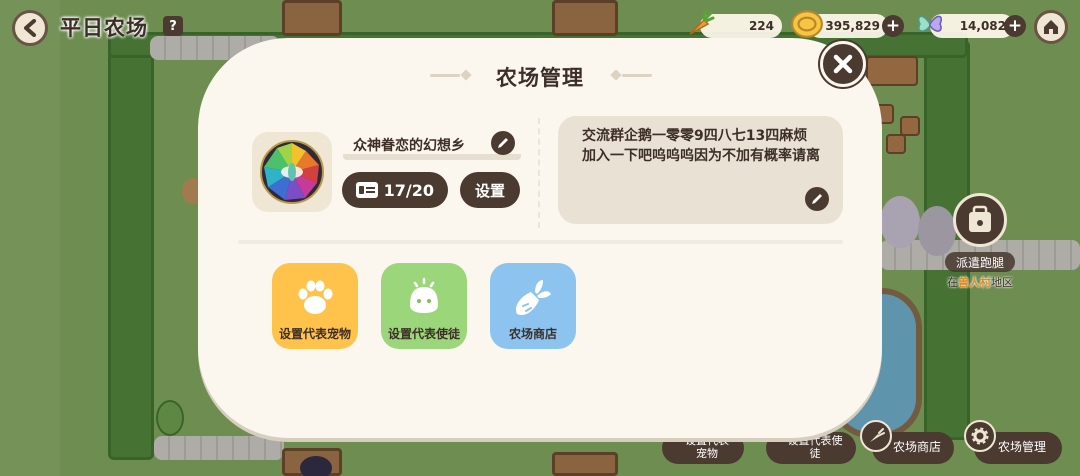 This screenshot has width=1080, height=476. What do you see at coordinates (893, 26) in the screenshot?
I see `add-coins-button: +` at bounding box center [893, 26].